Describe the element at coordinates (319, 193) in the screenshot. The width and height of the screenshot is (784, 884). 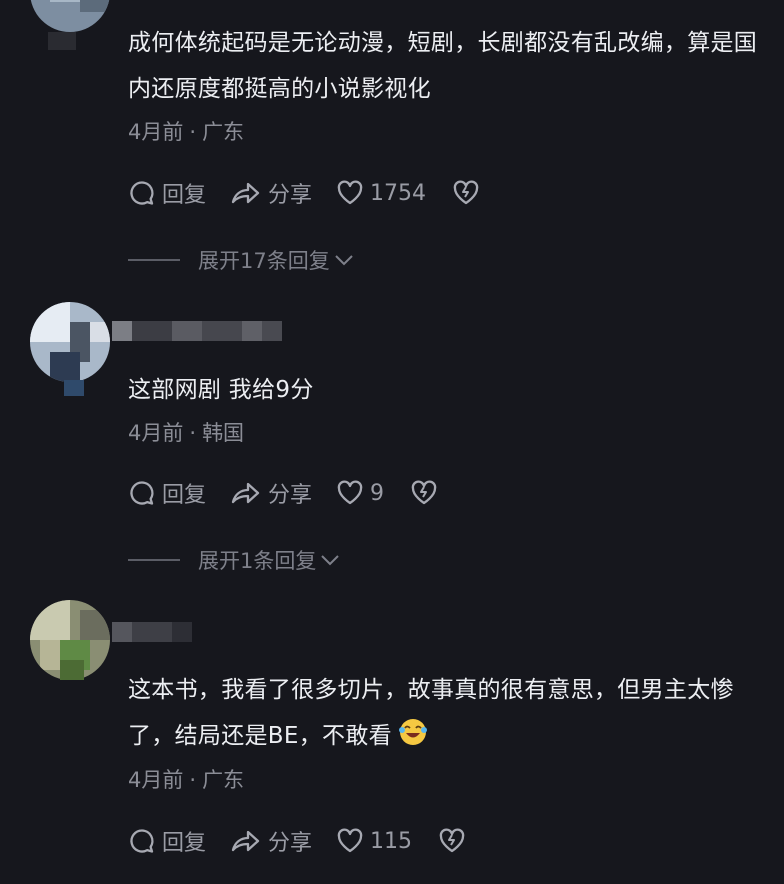
I see `comment-actions: 回复 分享 1754` at that location.